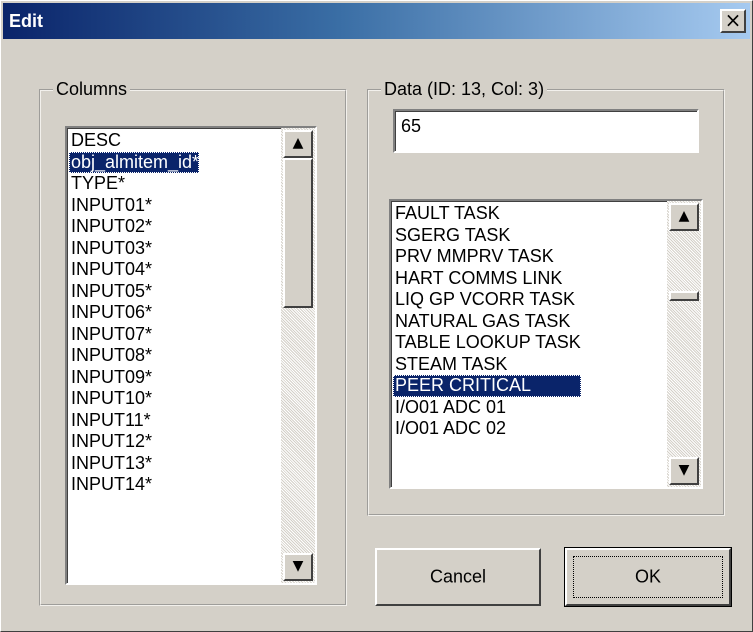 This screenshot has width=753, height=632. What do you see at coordinates (134, 141) in the screenshot?
I see `list-item: DESC` at bounding box center [134, 141].